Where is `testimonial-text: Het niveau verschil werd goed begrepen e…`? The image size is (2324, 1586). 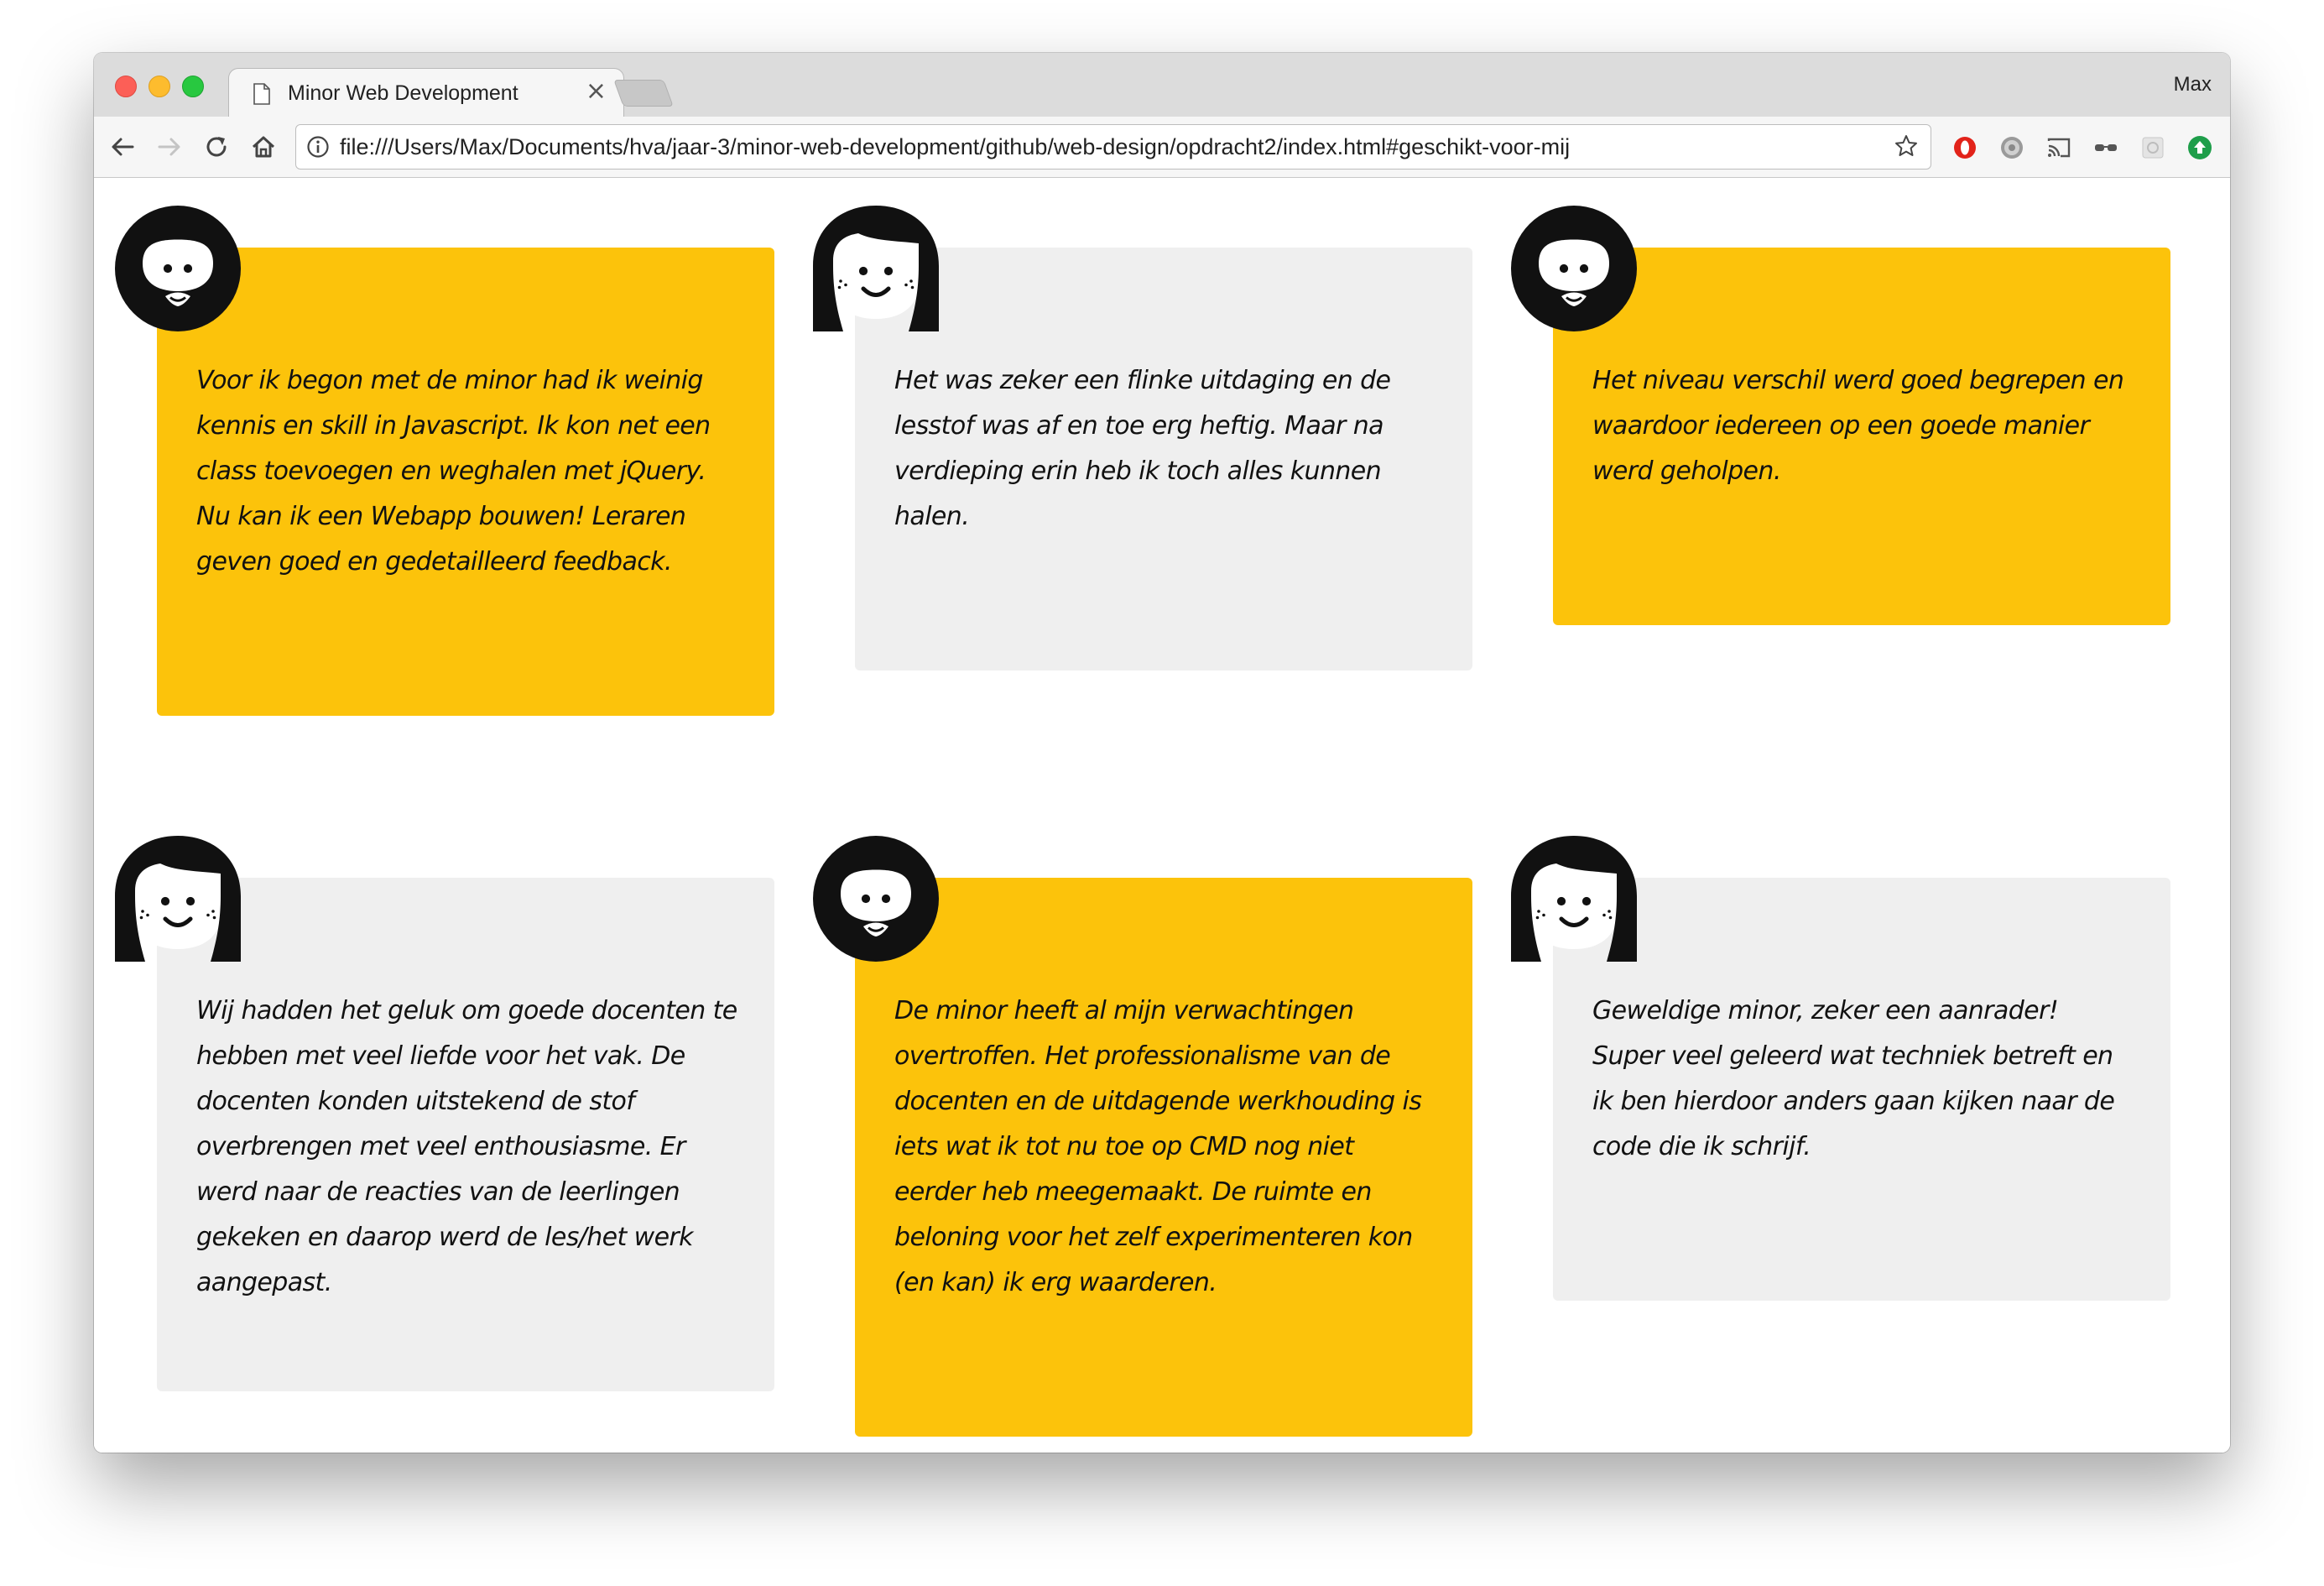
testimonial-text: Het niveau verschil werd goed begrepen e… is located at coordinates (1858, 426).